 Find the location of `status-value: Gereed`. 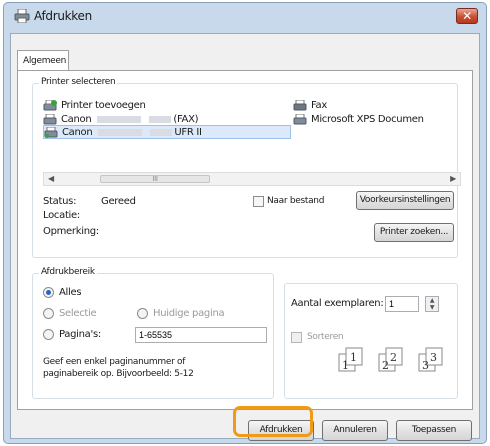

status-value: Gereed is located at coordinates (118, 201).